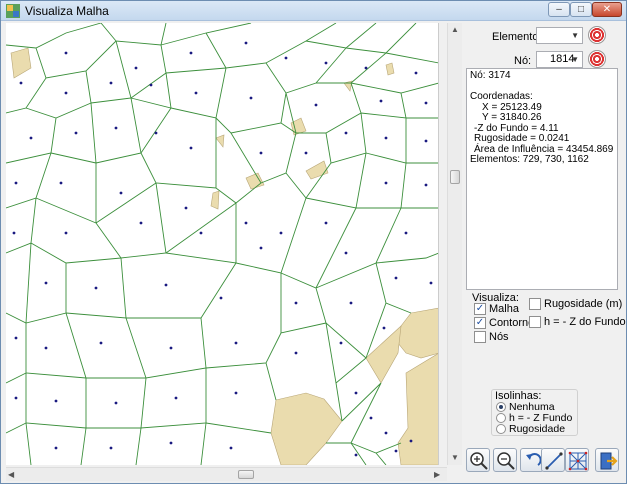 Image resolution: width=627 pixels, height=484 pixels. What do you see at coordinates (313, 11) in the screenshot?
I see `title-bar: Visualiza Malha ‒ □ ✕` at bounding box center [313, 11].